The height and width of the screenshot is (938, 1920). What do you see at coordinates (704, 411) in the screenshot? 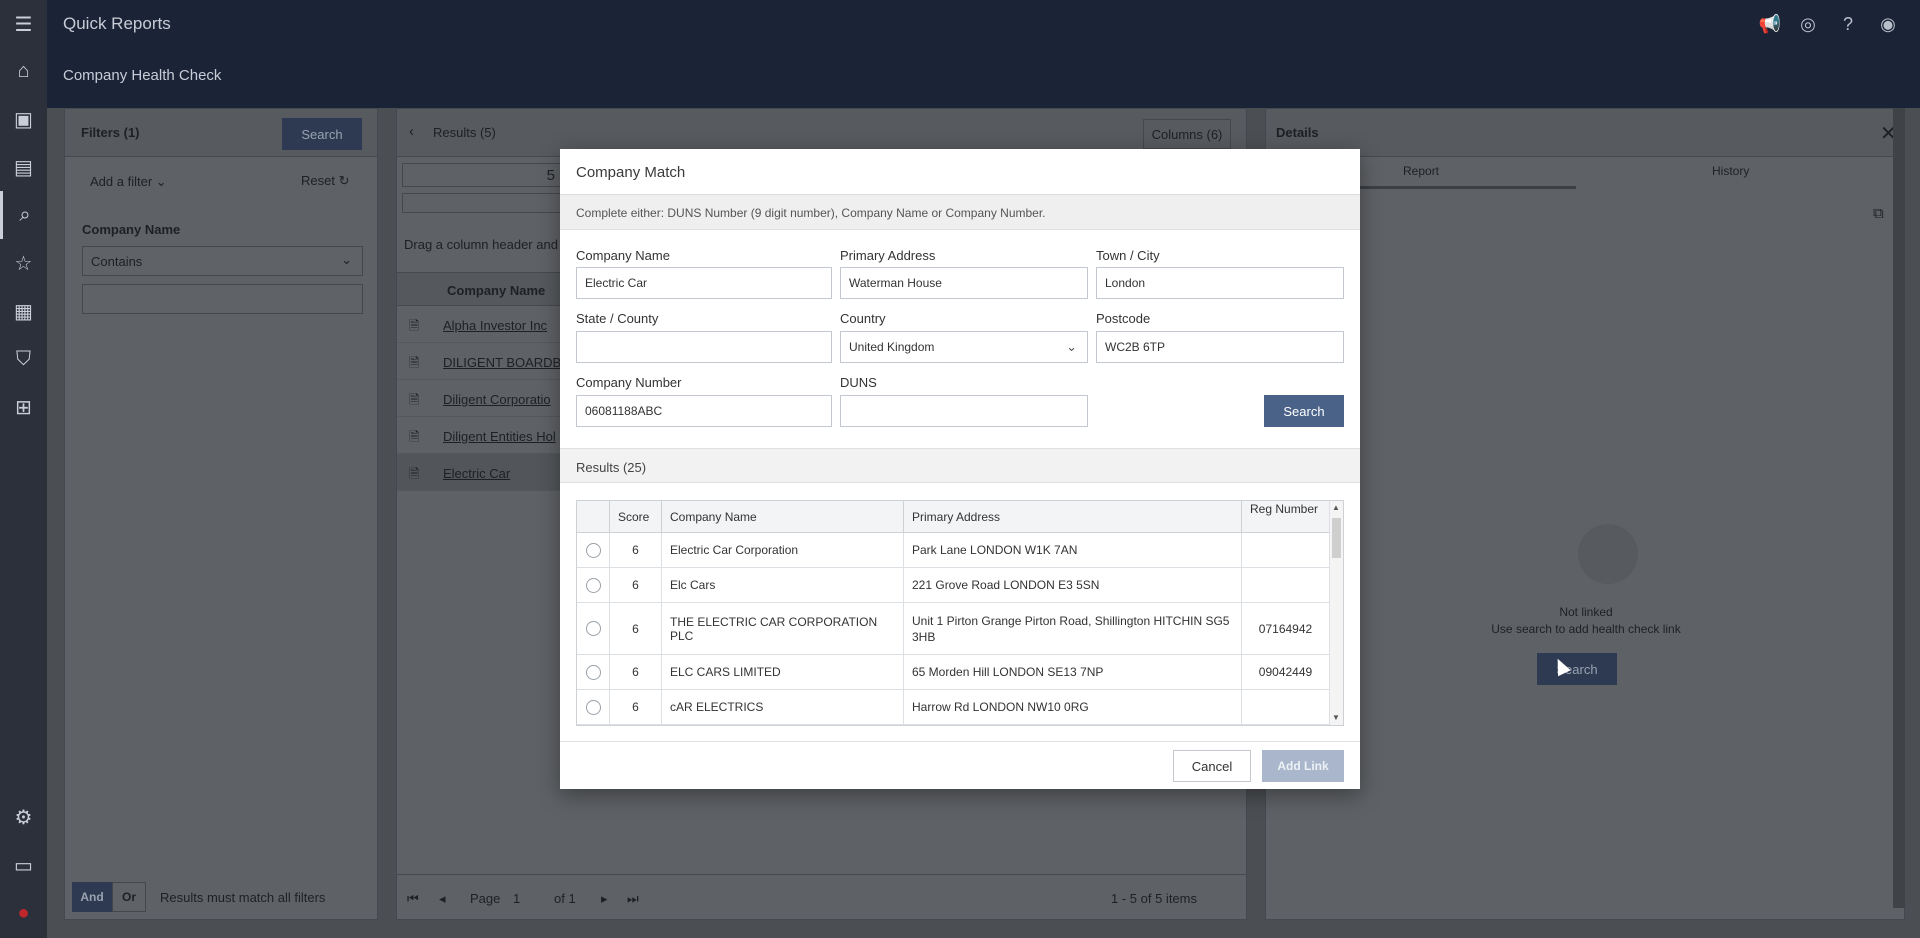
I see `company-number-input` at bounding box center [704, 411].